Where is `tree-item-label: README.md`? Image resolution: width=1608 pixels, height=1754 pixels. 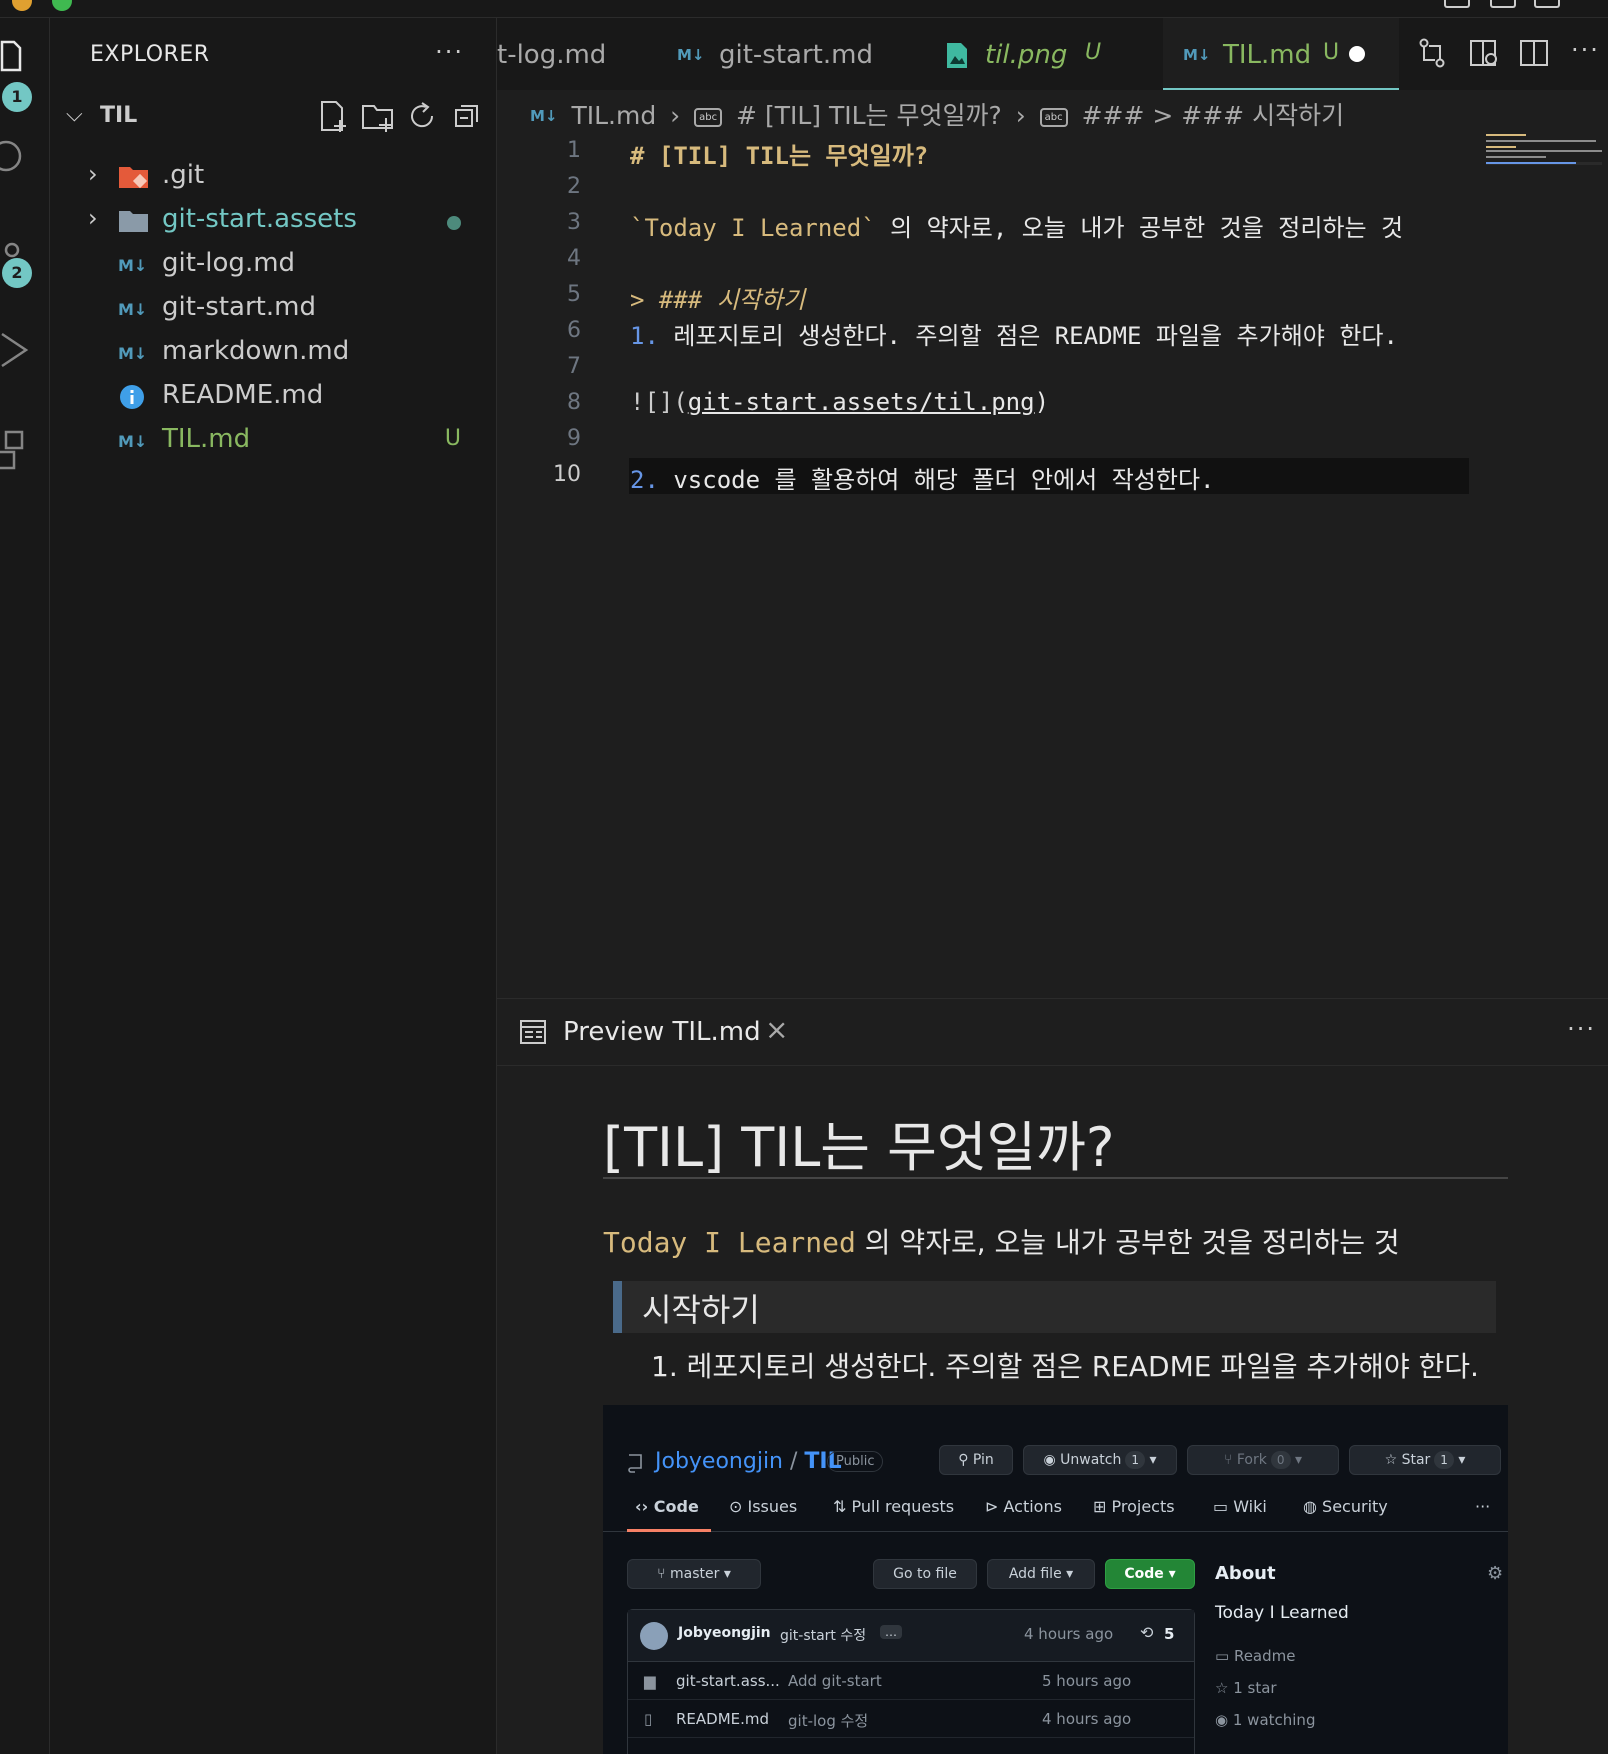 tree-item-label: README.md is located at coordinates (243, 395).